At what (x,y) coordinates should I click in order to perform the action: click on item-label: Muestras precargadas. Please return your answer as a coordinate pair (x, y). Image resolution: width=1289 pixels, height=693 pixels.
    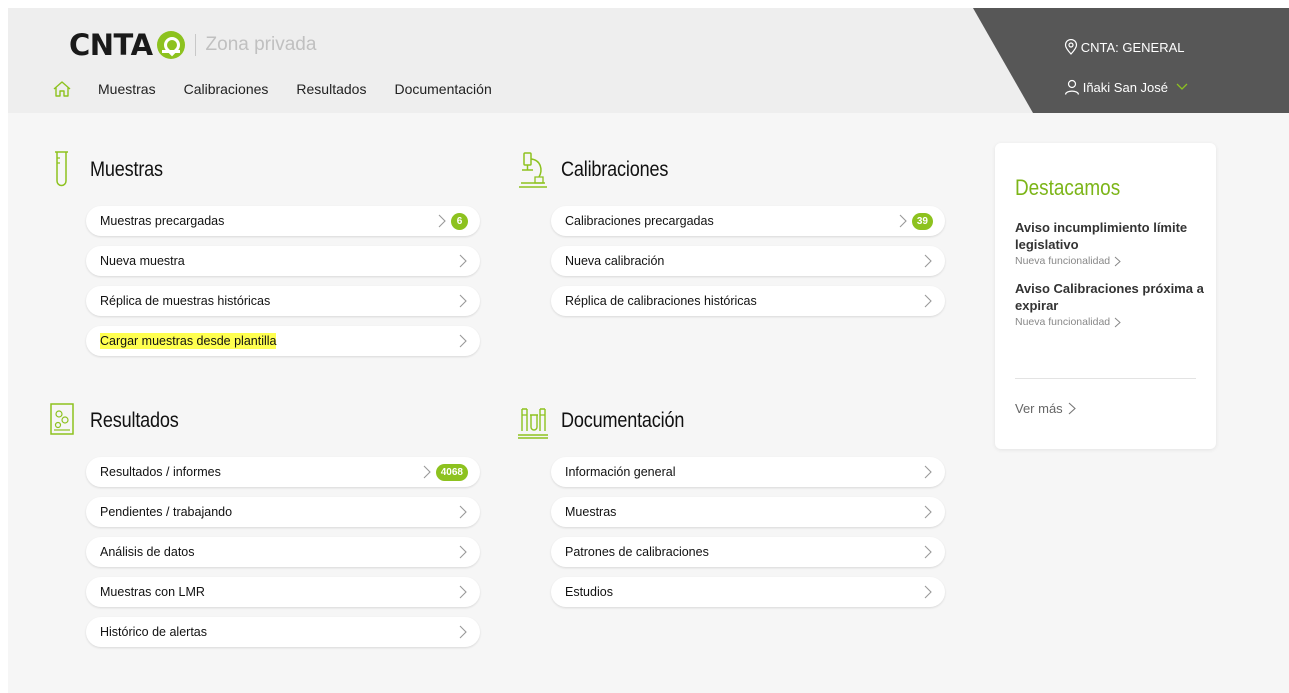
    Looking at the image, I should click on (162, 221).